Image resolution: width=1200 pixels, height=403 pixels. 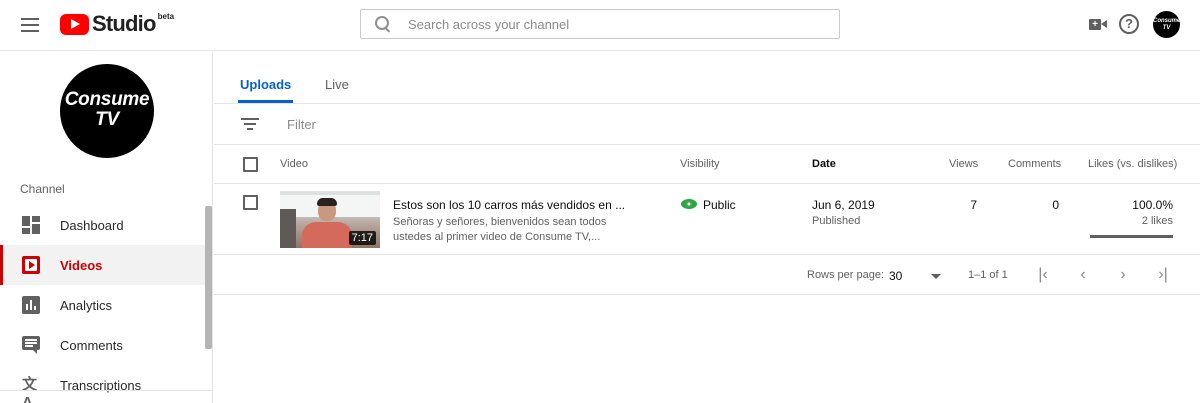 I want to click on top-bar: Studio beta + ? Consume TV, so click(x=600, y=25).